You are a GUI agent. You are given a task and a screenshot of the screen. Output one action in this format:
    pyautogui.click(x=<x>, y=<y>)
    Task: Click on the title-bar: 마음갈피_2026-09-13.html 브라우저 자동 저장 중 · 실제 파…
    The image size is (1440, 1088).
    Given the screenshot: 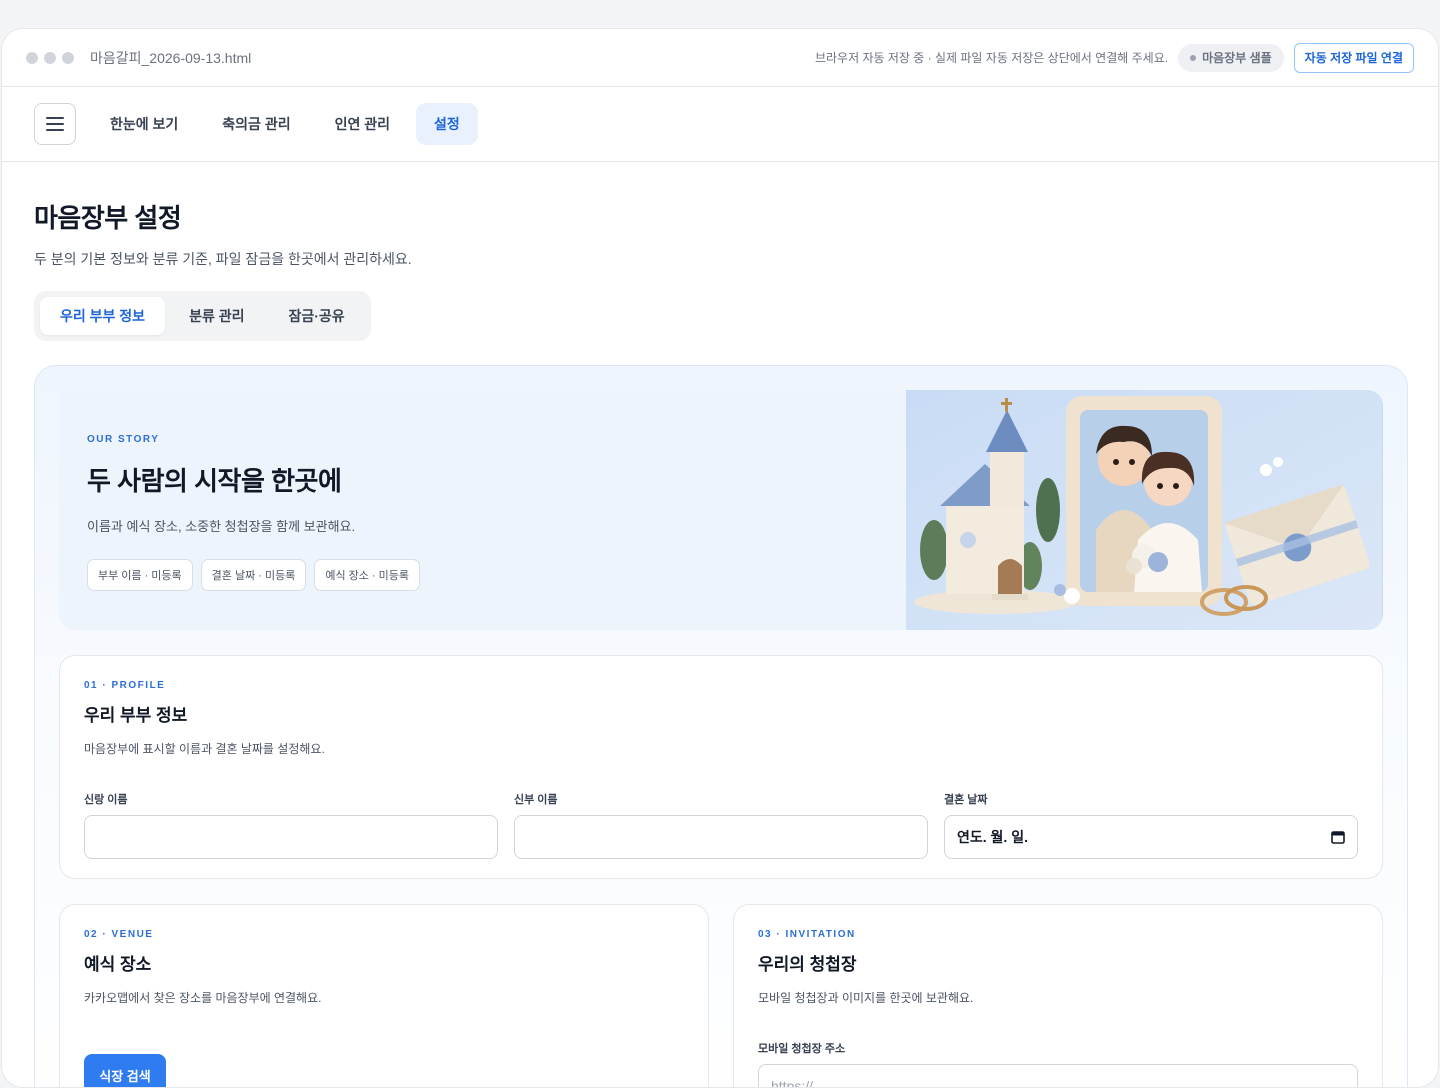 What is the action you would take?
    pyautogui.click(x=720, y=58)
    